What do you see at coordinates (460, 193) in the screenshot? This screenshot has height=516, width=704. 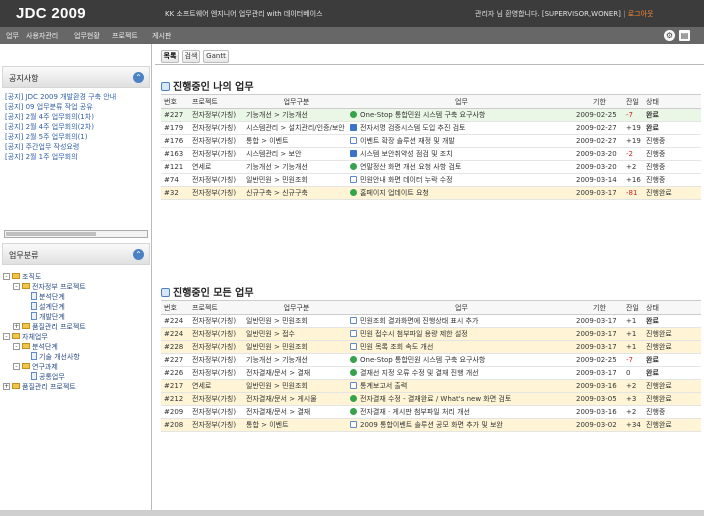 I see `task-title: 홈페이지 업데이트 요청` at bounding box center [460, 193].